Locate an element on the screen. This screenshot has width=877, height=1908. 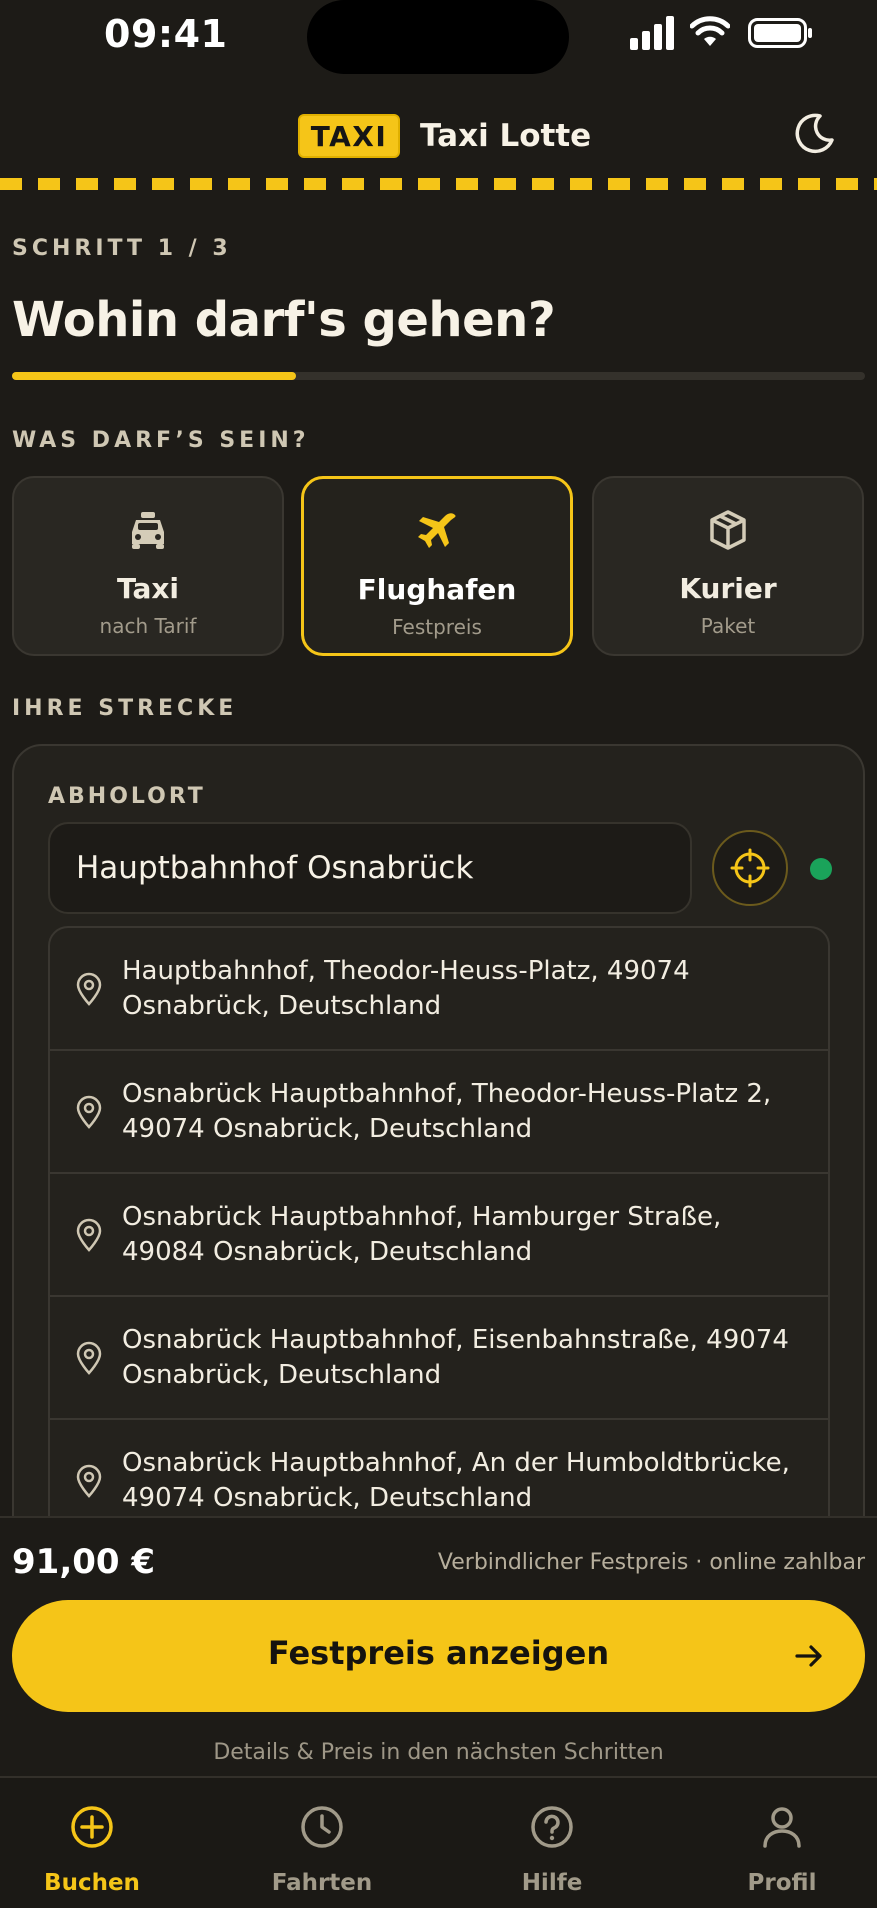
clock-icon is located at coordinates (322, 1827).